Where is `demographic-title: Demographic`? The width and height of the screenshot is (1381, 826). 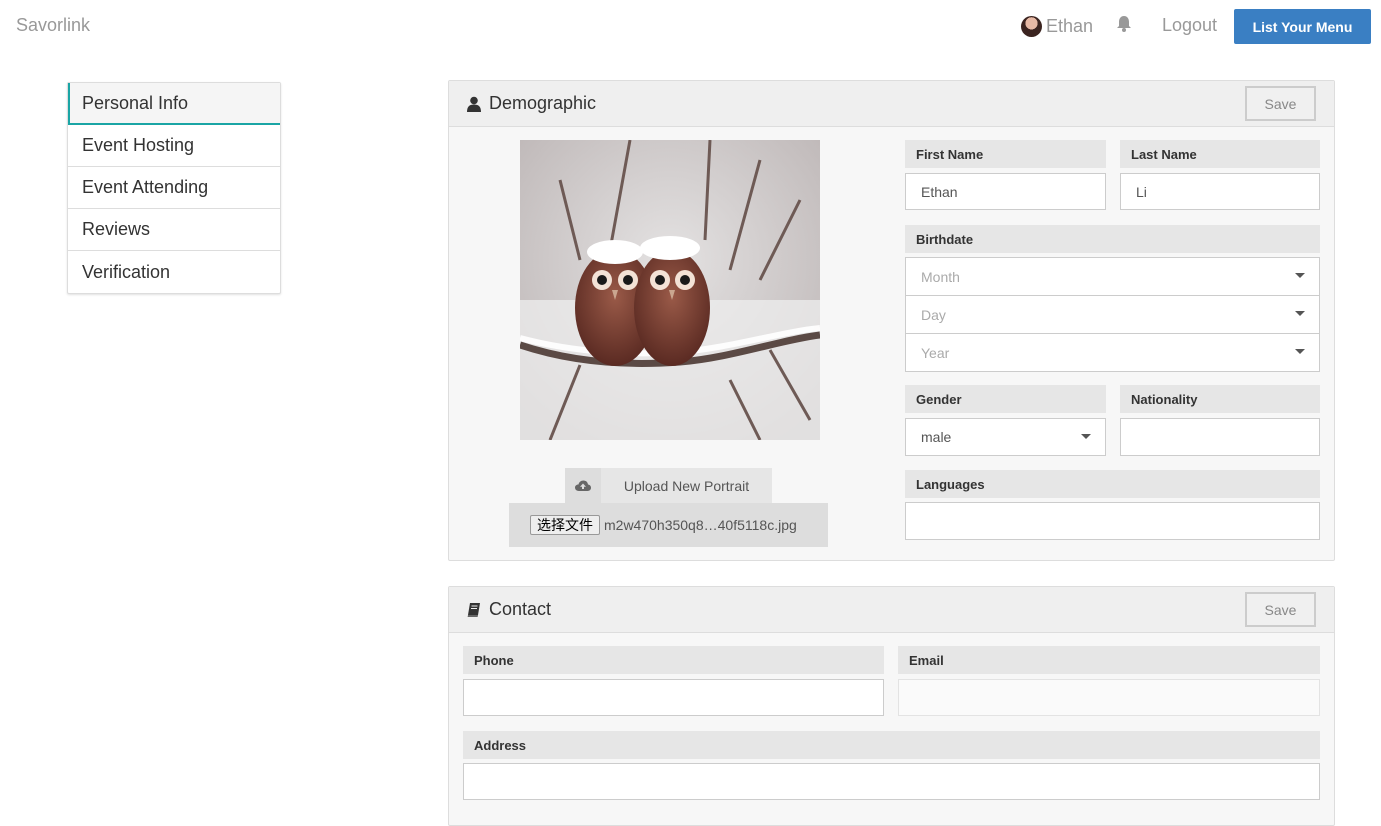 demographic-title: Demographic is located at coordinates (543, 103).